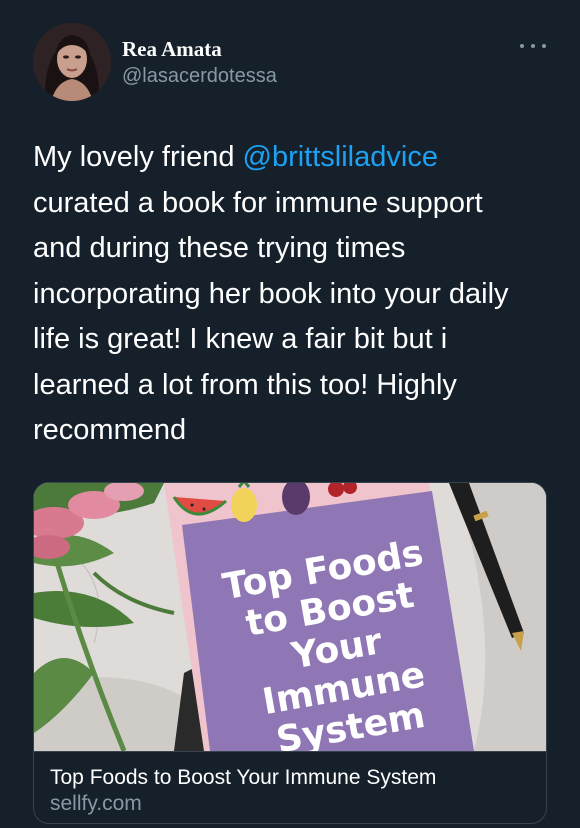 This screenshot has height=828, width=580. I want to click on user-handle: @lasacerdotessa, so click(199, 76).